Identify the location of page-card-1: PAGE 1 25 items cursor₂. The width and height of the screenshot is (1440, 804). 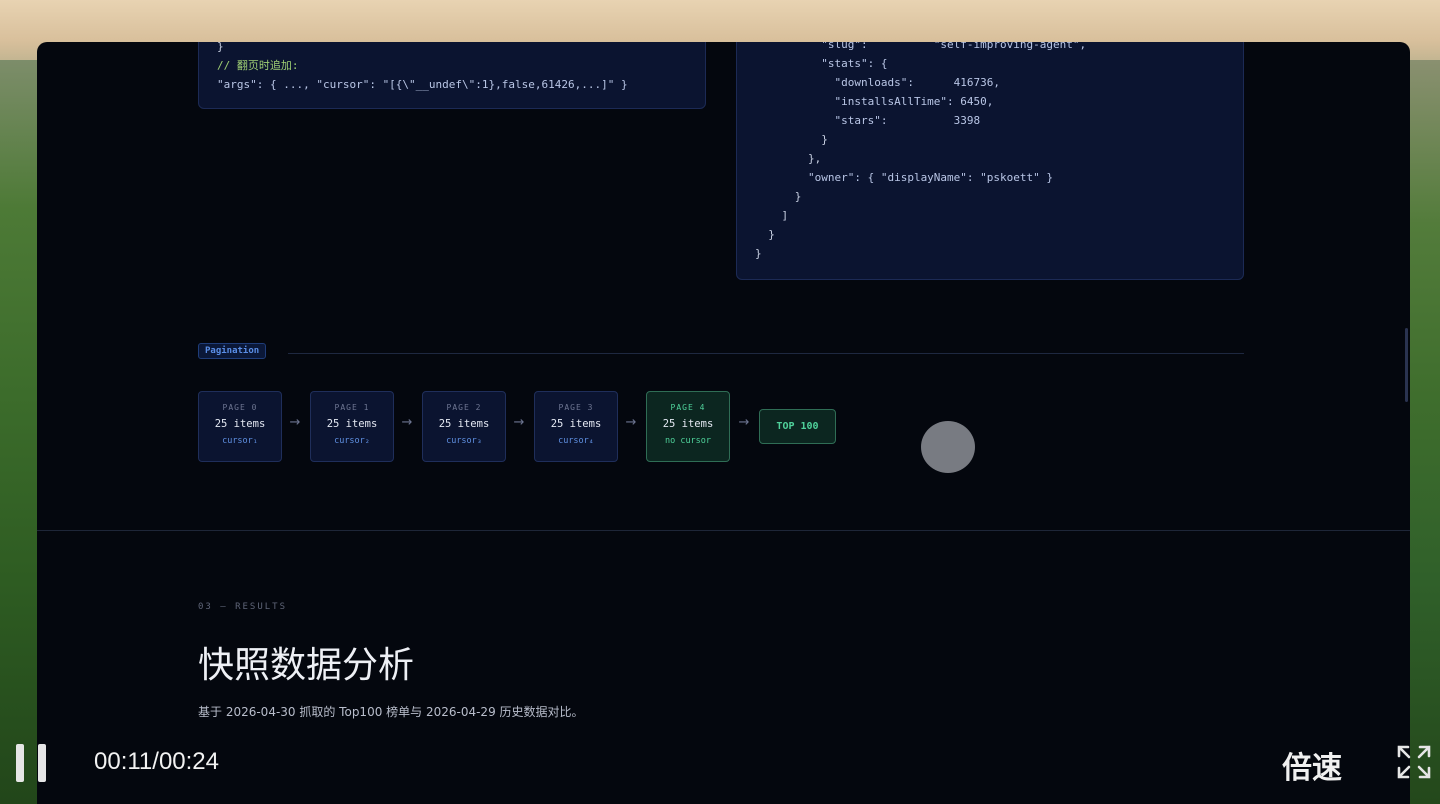
(352, 426).